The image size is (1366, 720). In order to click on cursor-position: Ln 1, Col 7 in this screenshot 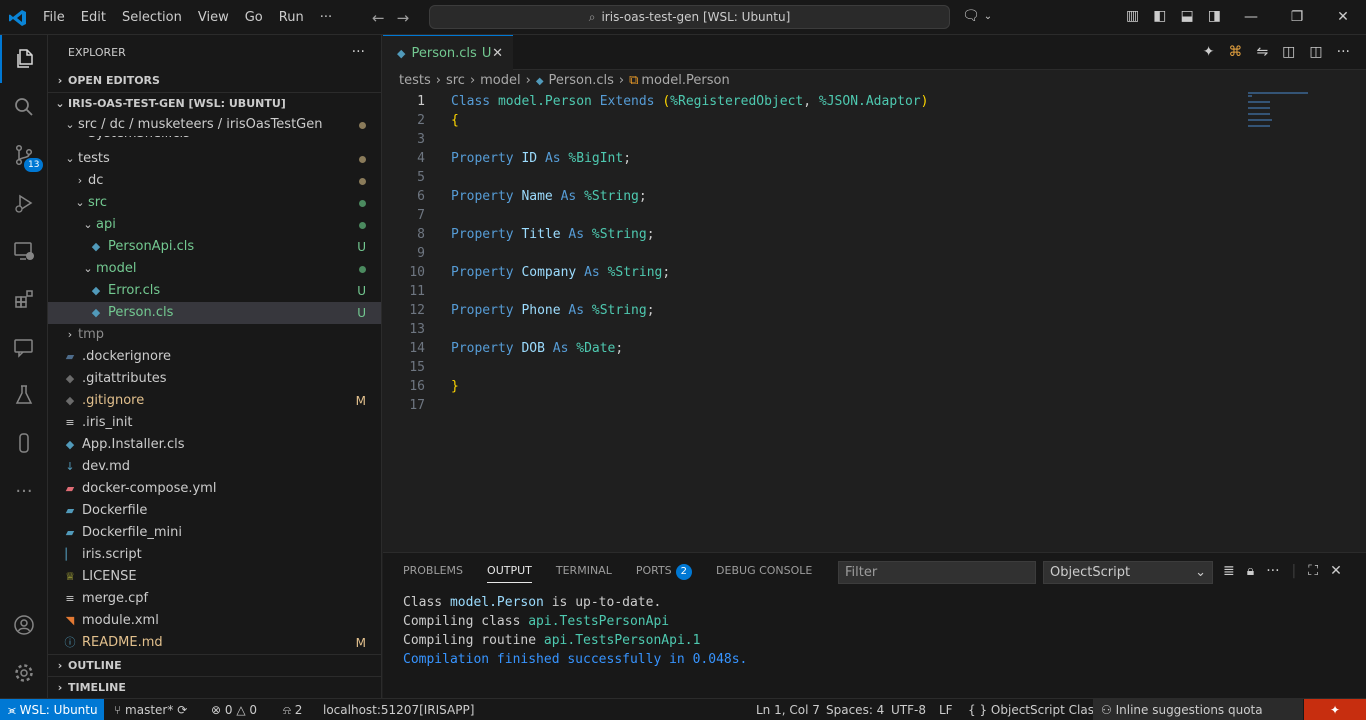, I will do `click(788, 709)`.